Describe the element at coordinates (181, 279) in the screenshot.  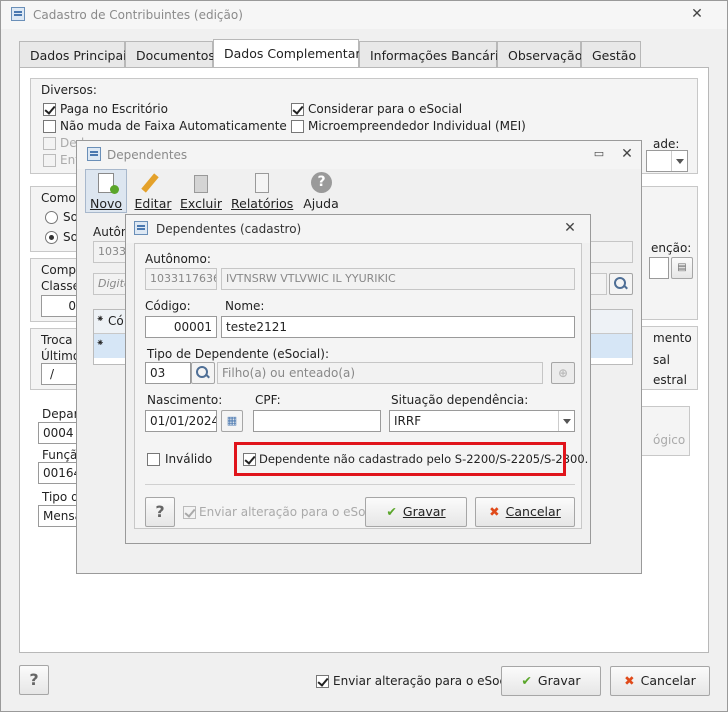
I see `autonomo-code-input: 10331176367` at that location.